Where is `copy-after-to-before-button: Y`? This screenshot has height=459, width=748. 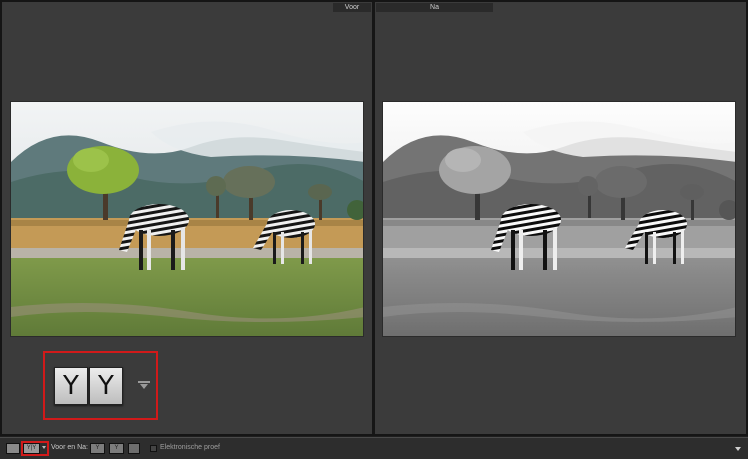 copy-after-to-before-button: Y is located at coordinates (116, 448).